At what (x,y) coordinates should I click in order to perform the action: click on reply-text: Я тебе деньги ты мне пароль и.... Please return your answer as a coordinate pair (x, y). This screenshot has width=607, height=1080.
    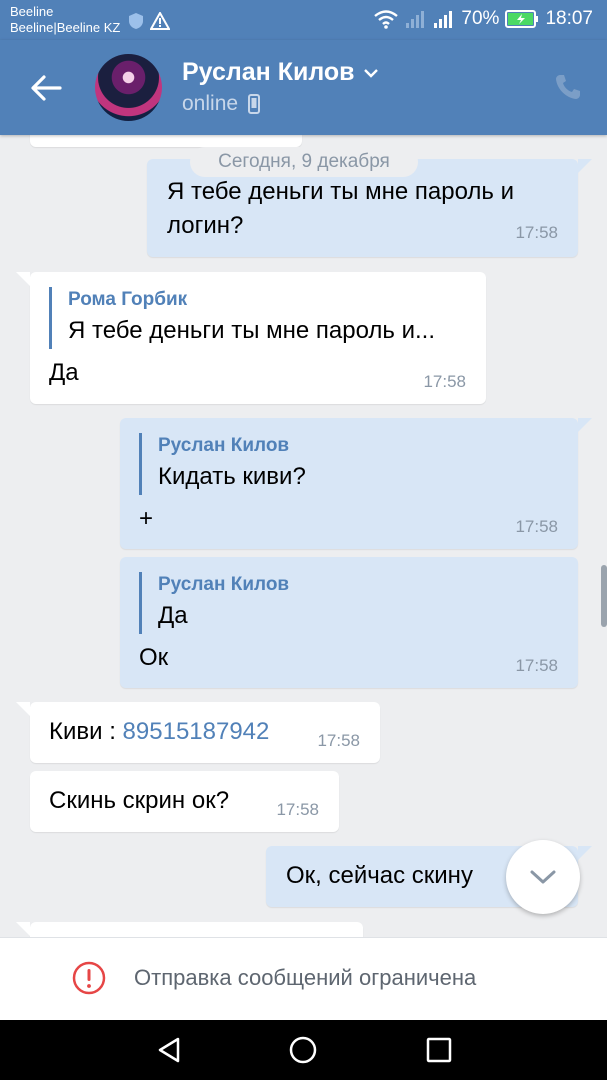
    Looking at the image, I should click on (252, 330).